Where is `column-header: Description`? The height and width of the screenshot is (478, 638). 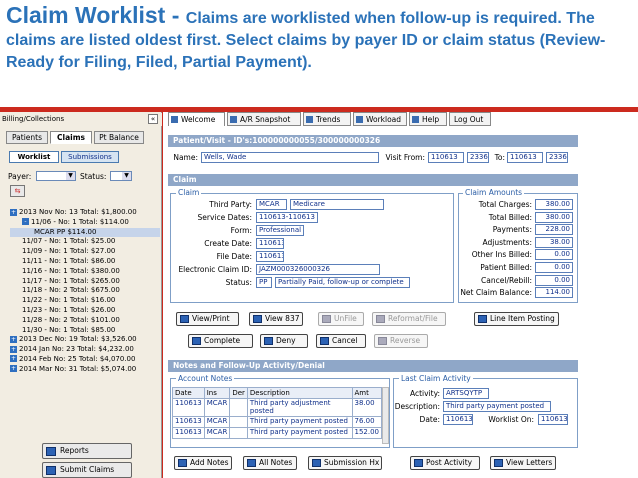 column-header: Description is located at coordinates (299, 393).